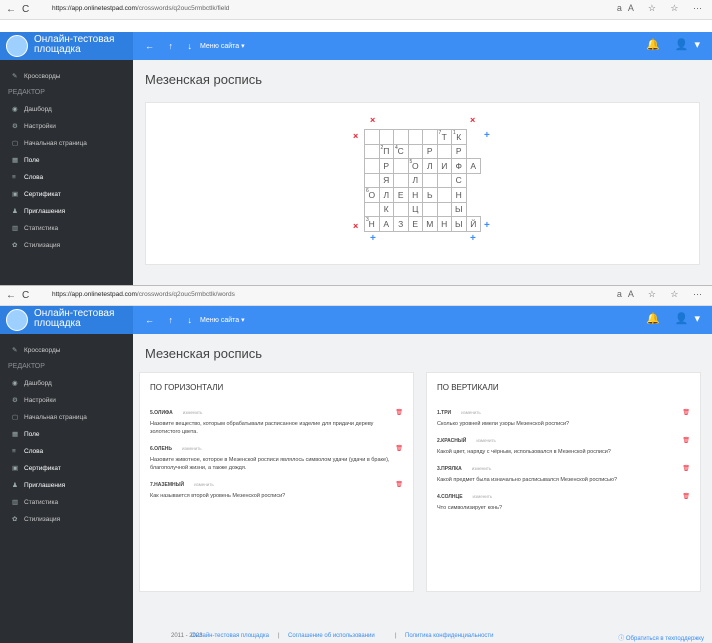 Image resolution: width=712 pixels, height=643 pixels. I want to click on grid-cell: К, so click(386, 209).